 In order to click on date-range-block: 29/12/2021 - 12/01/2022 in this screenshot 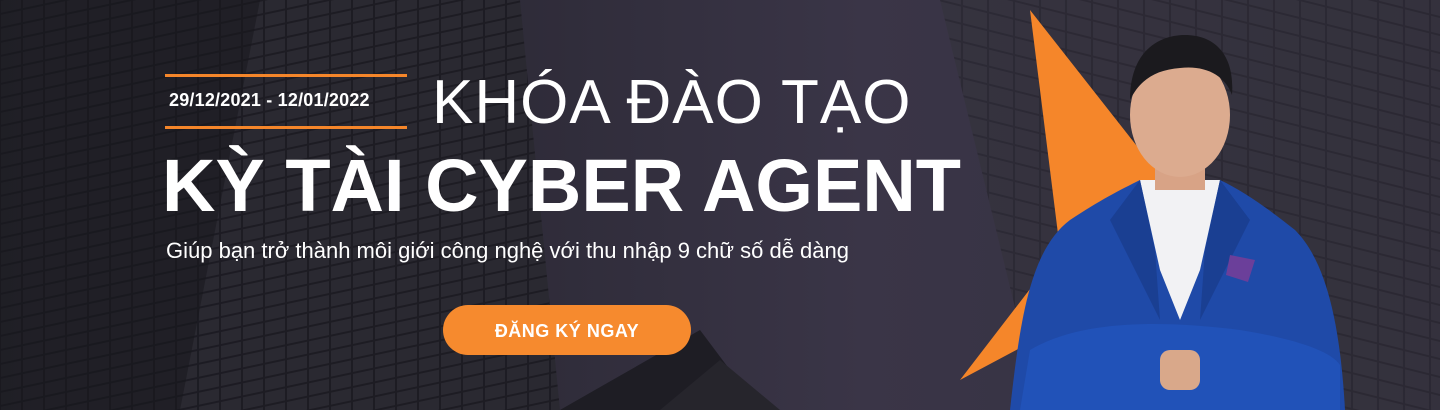, I will do `click(286, 102)`.